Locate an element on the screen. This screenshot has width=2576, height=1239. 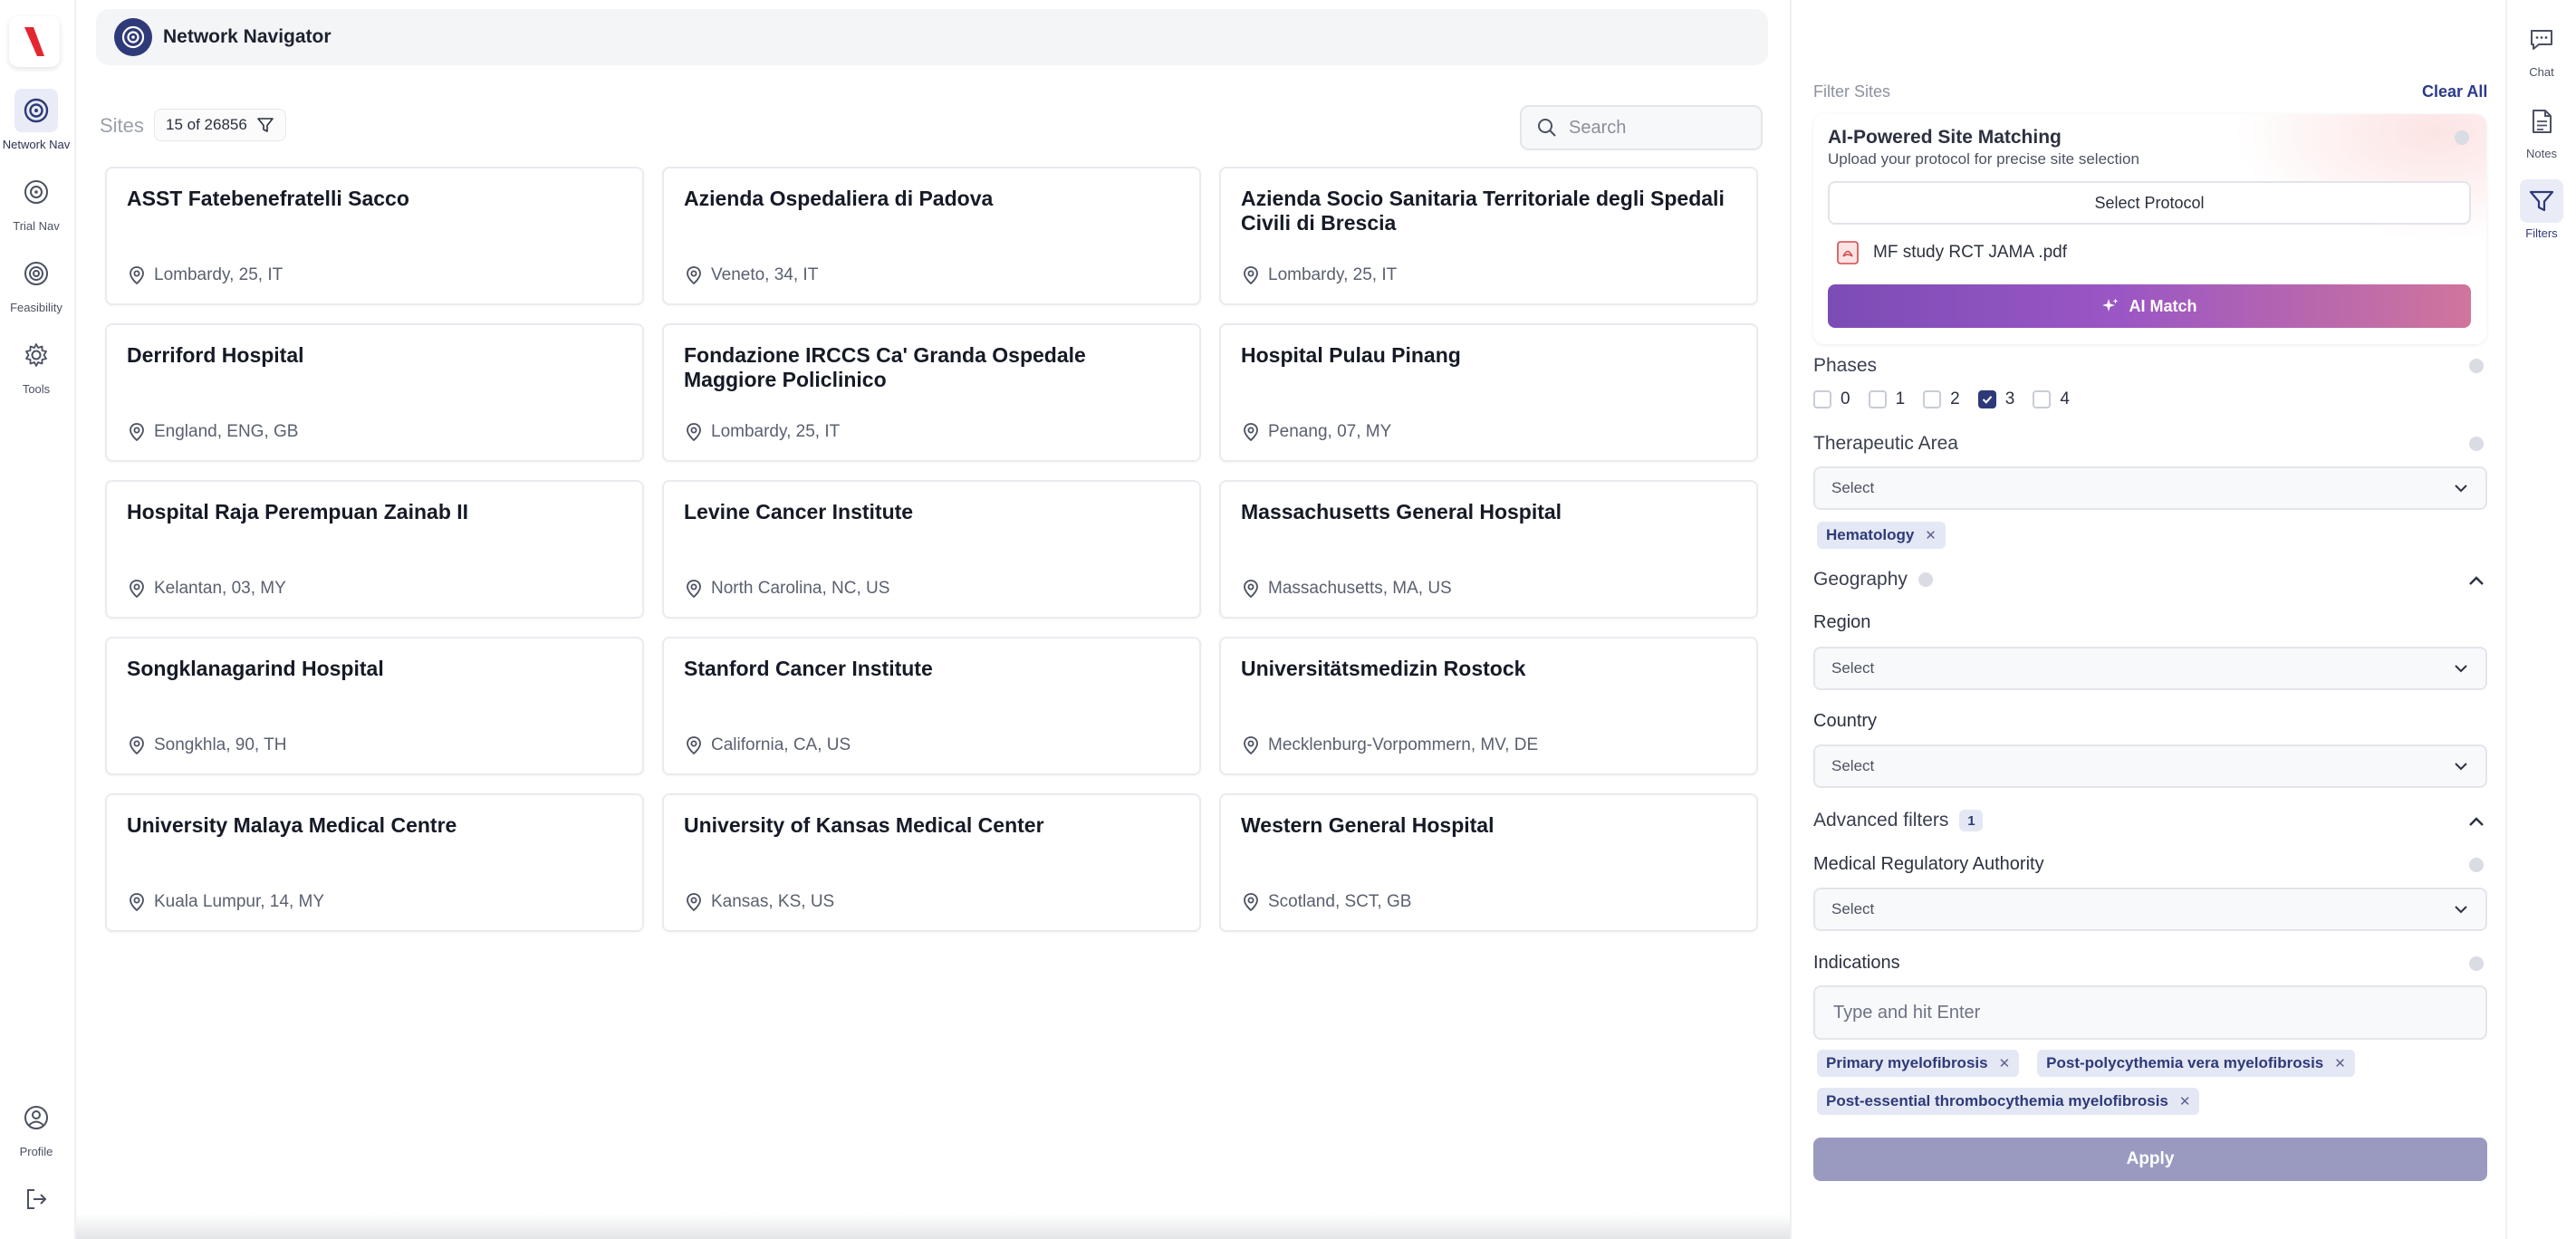
advanced-filters-header: Advanced filters 1 is located at coordinates (1898, 820).